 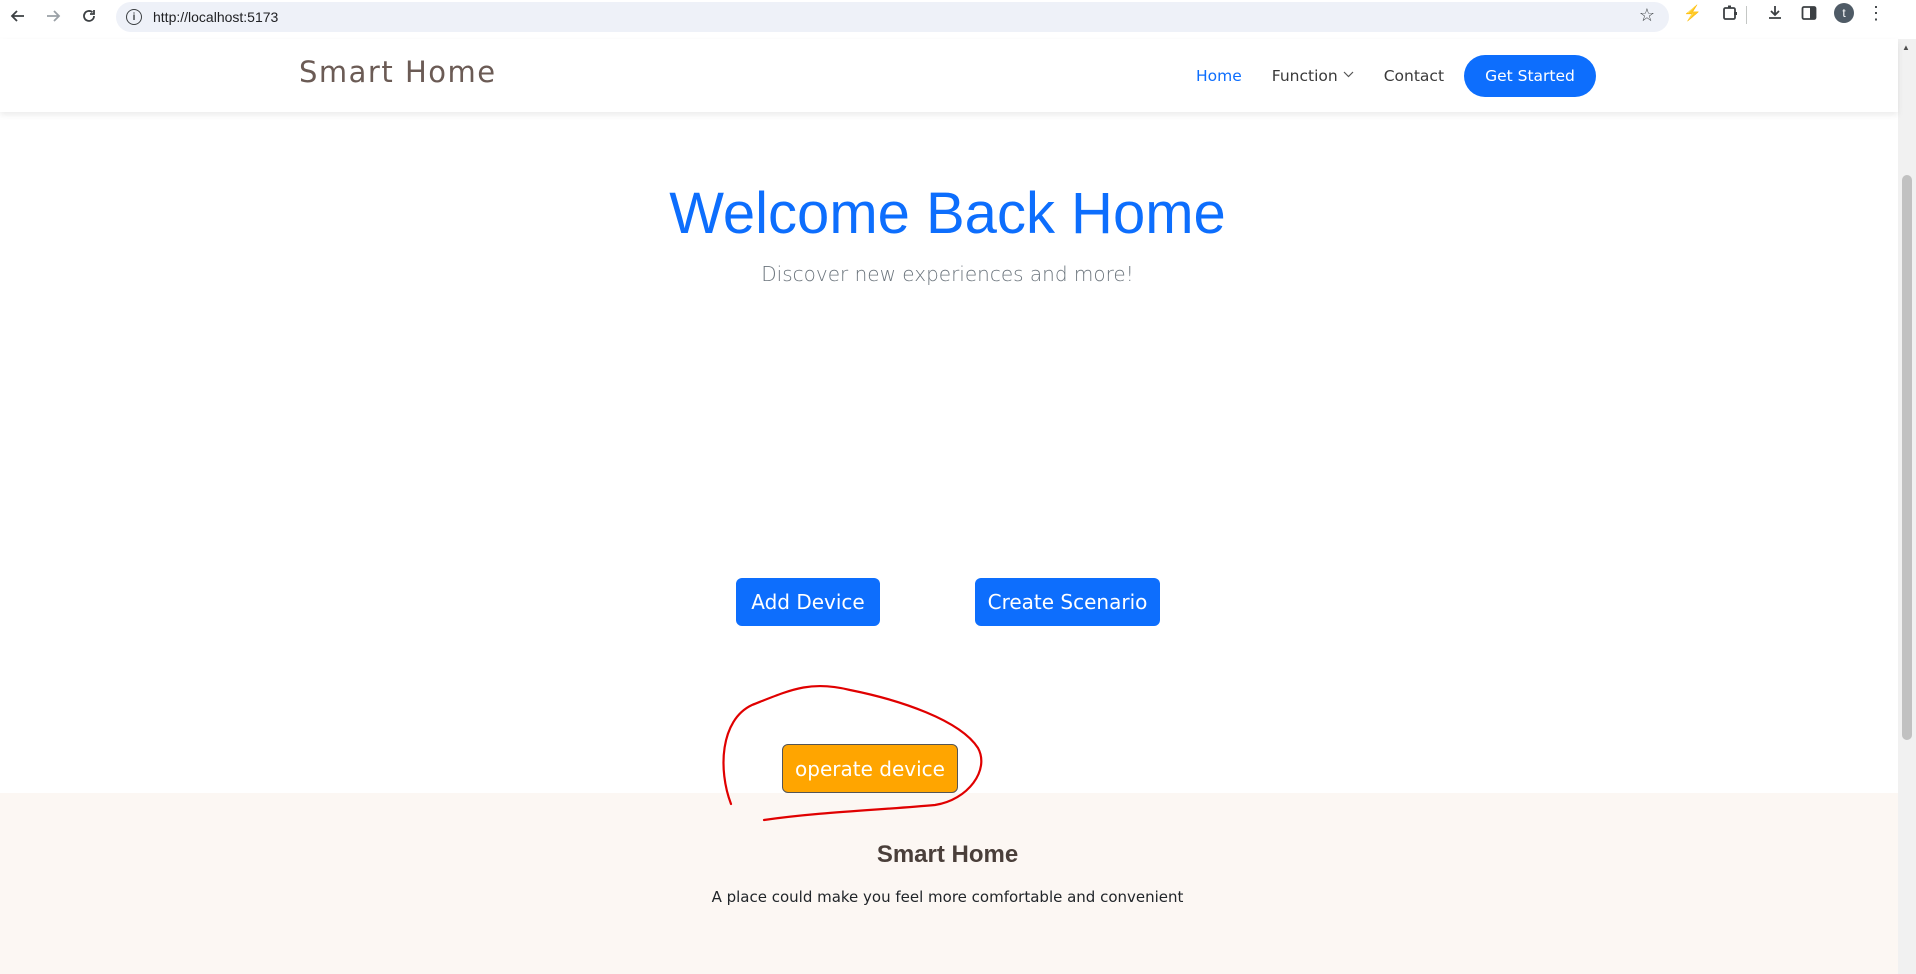 What do you see at coordinates (1348, 75) in the screenshot?
I see `chevron-down-icon` at bounding box center [1348, 75].